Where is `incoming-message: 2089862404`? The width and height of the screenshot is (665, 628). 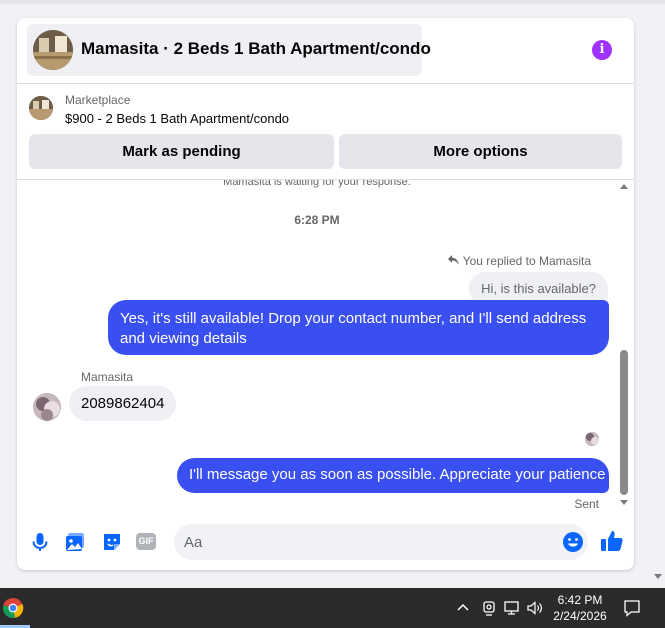
incoming-message: 2089862404 is located at coordinates (123, 403).